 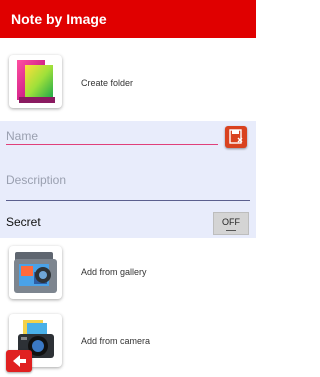 I want to click on secret-toggle: OFF, so click(x=231, y=223).